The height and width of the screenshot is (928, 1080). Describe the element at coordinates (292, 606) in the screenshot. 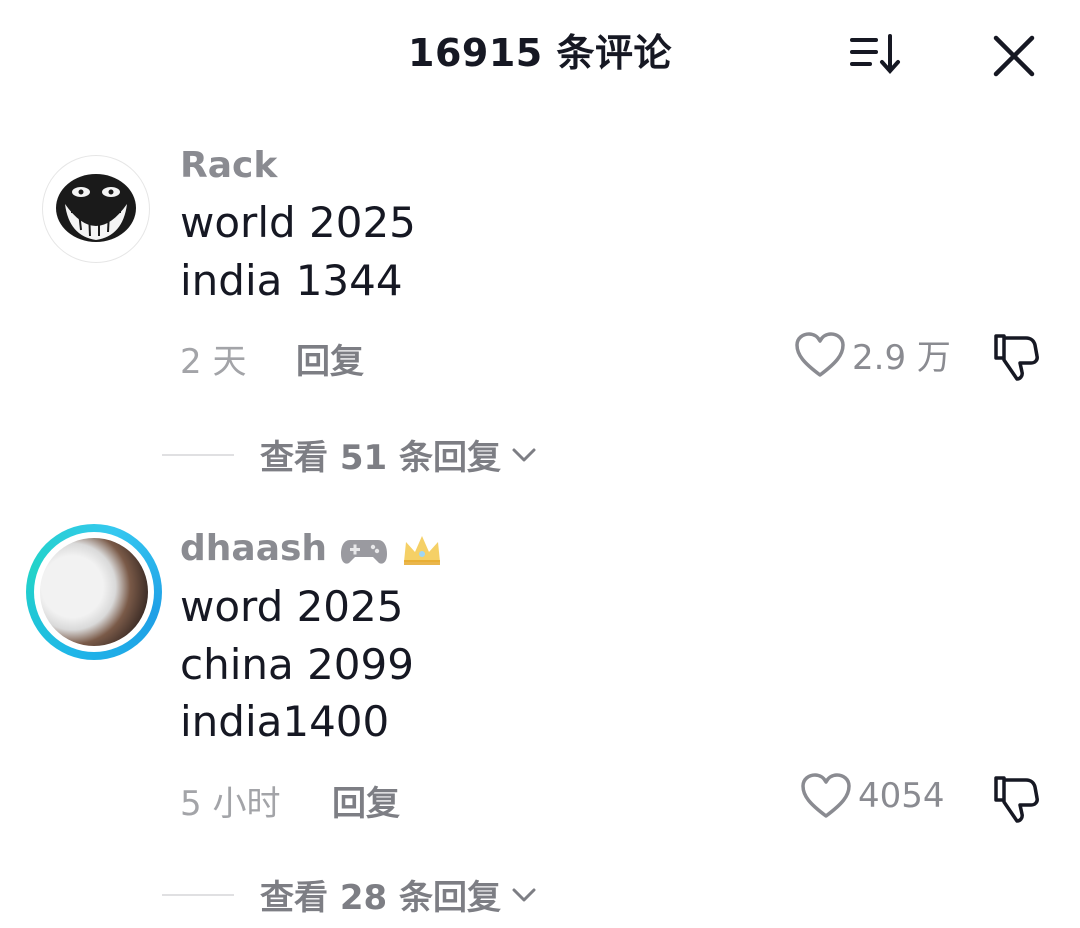

I see `comment-text-line: word 2025` at that location.